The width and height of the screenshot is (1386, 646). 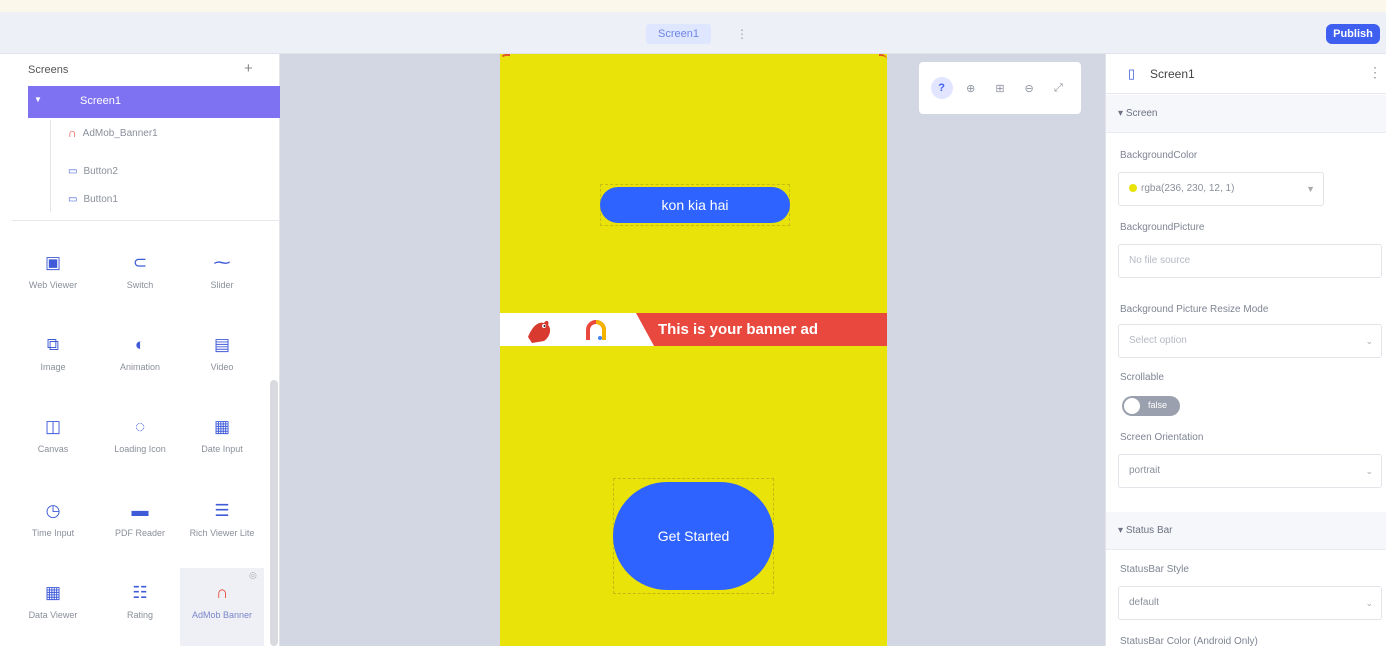 I want to click on publish-button: Publish, so click(x=1353, y=34).